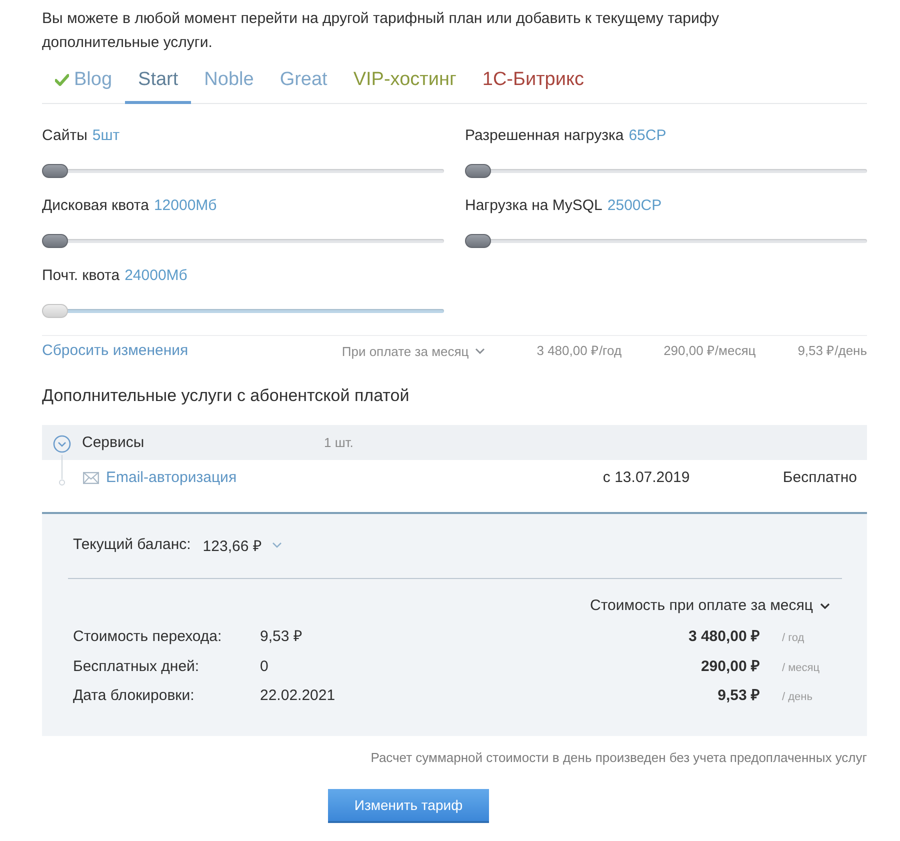 The image size is (900, 841). What do you see at coordinates (192, 351) in the screenshot?
I see `reset-link: Сбросить изменения` at bounding box center [192, 351].